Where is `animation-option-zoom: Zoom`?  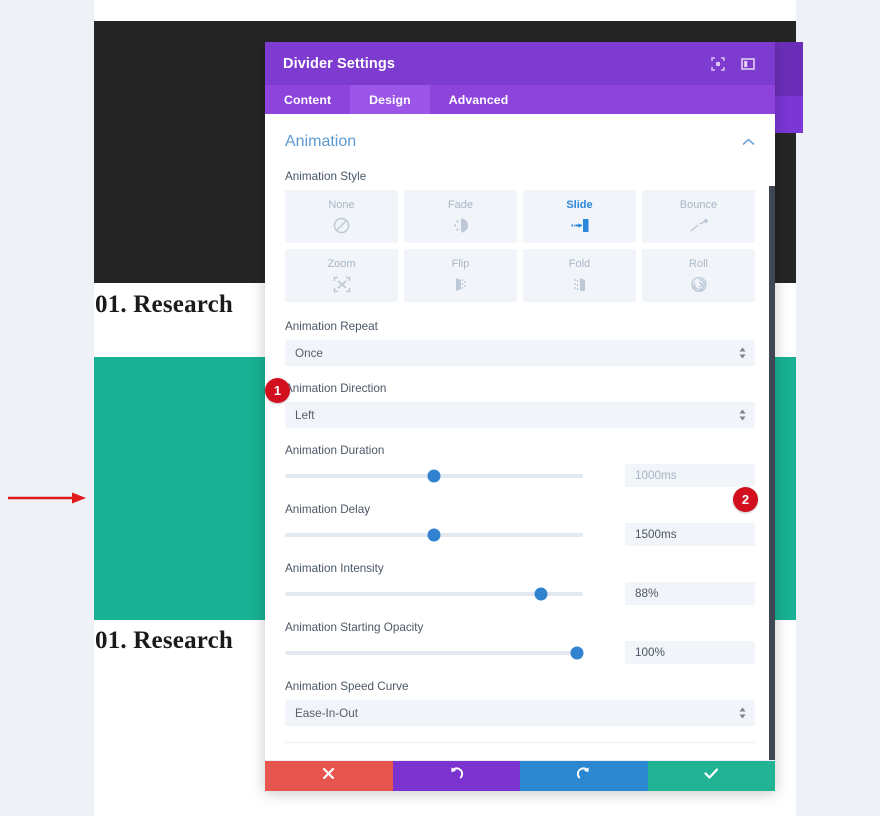
animation-option-zoom: Zoom is located at coordinates (341, 275).